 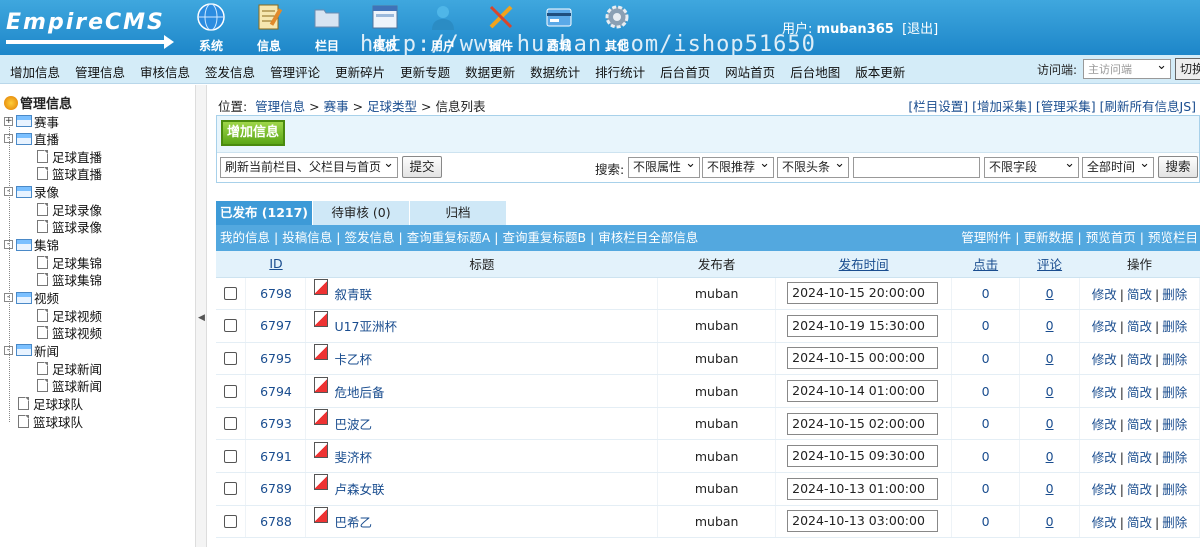 I want to click on search-input, so click(x=916, y=167).